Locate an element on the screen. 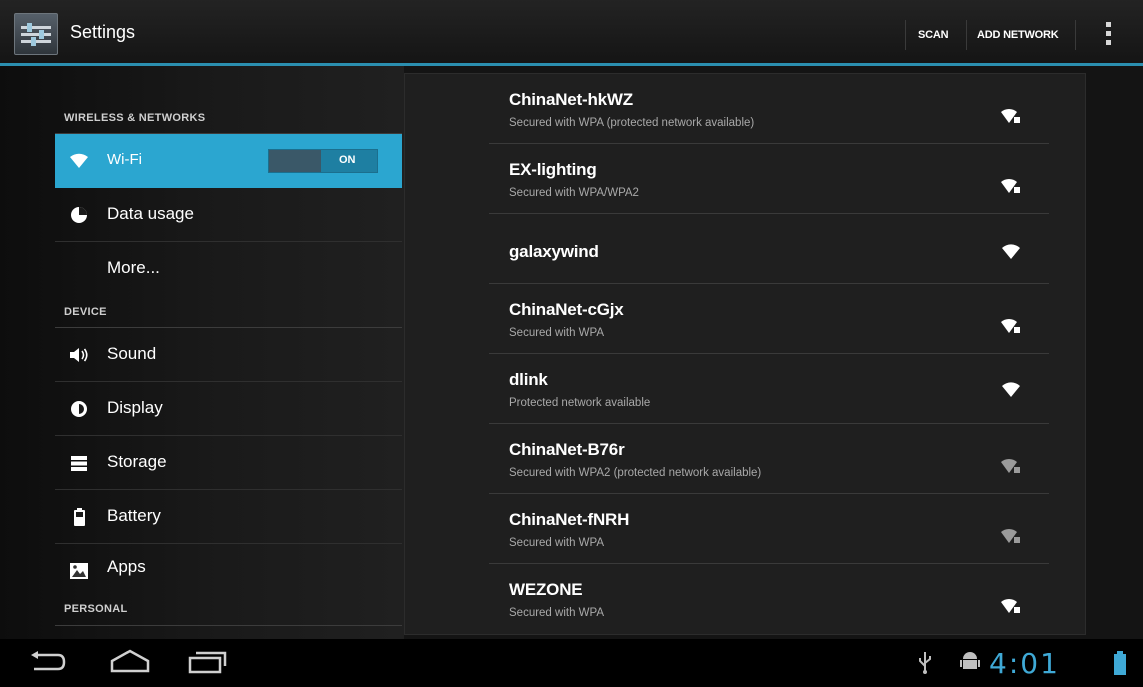 Image resolution: width=1143 pixels, height=687 pixels. system-navigation-bar: 4:01 is located at coordinates (571, 663).